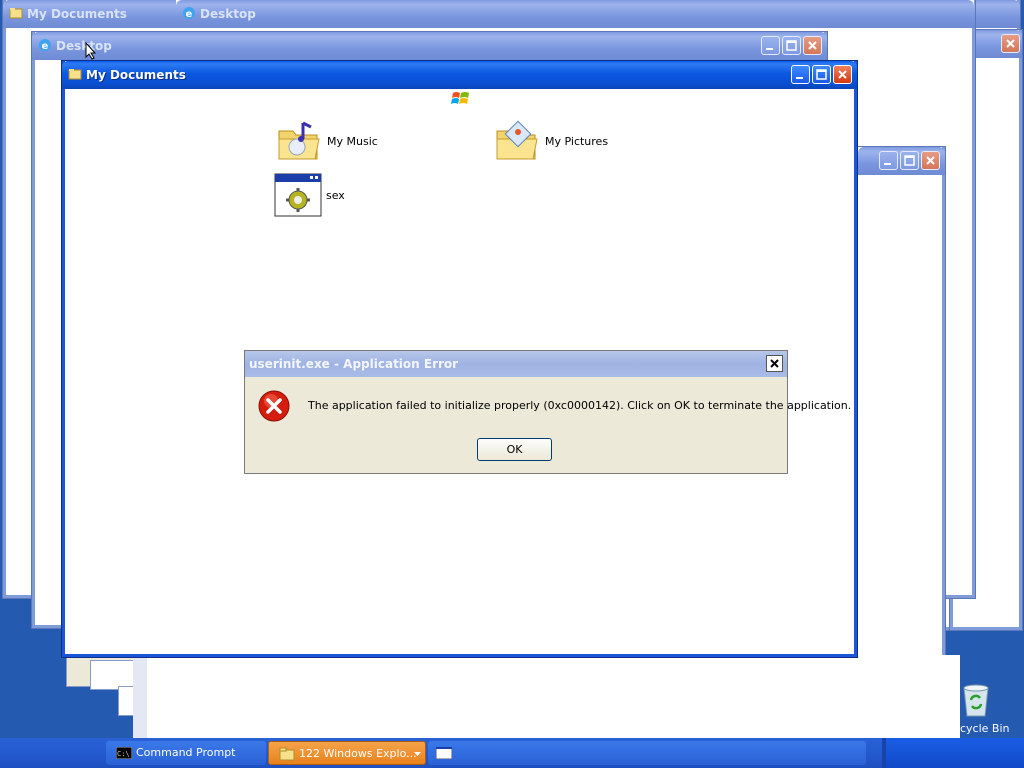 This screenshot has height=768, width=1024. I want to click on list-item: sex, so click(309, 195).